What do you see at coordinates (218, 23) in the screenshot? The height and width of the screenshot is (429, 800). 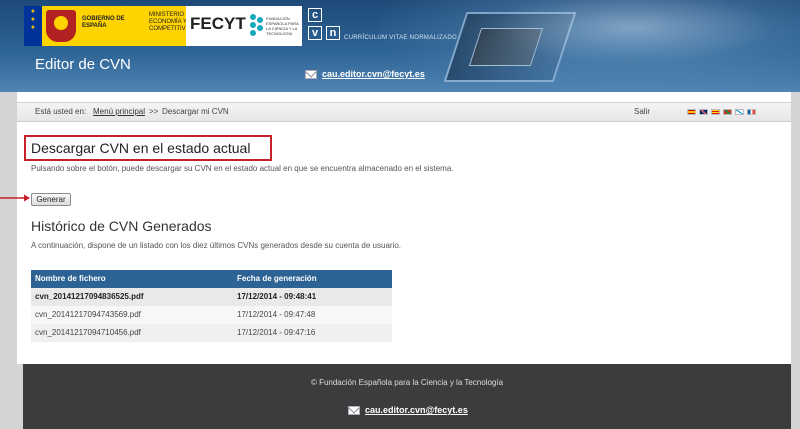 I see `fecyt-logo: FECYT` at bounding box center [218, 23].